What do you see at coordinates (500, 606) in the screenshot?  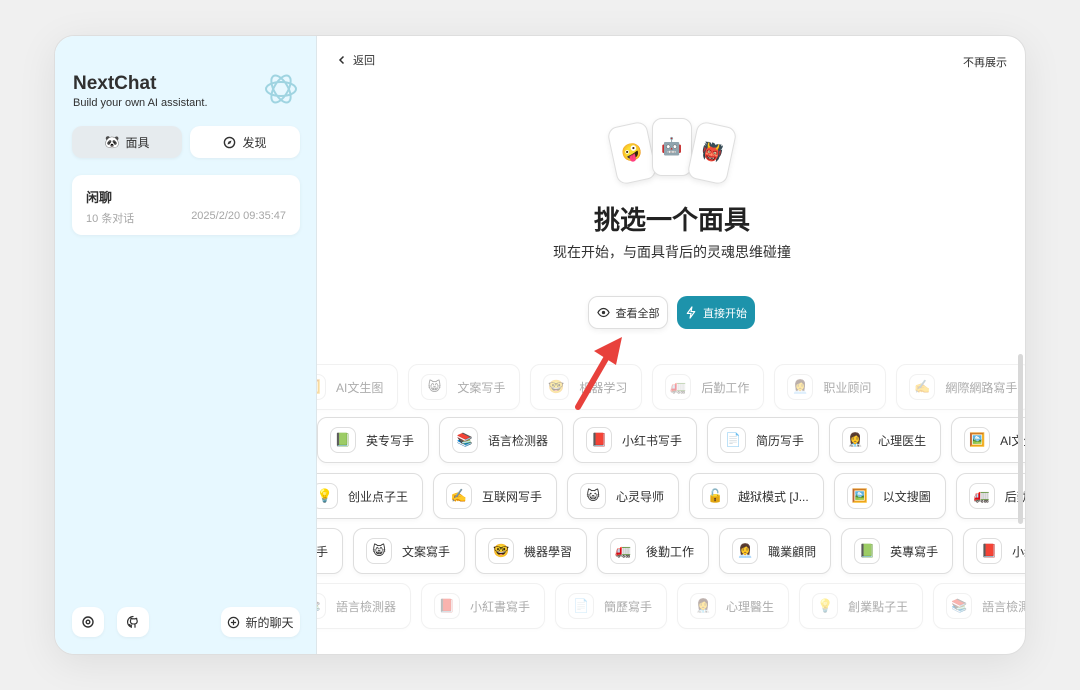 I see `mask-item-label: 小紅書寫手` at bounding box center [500, 606].